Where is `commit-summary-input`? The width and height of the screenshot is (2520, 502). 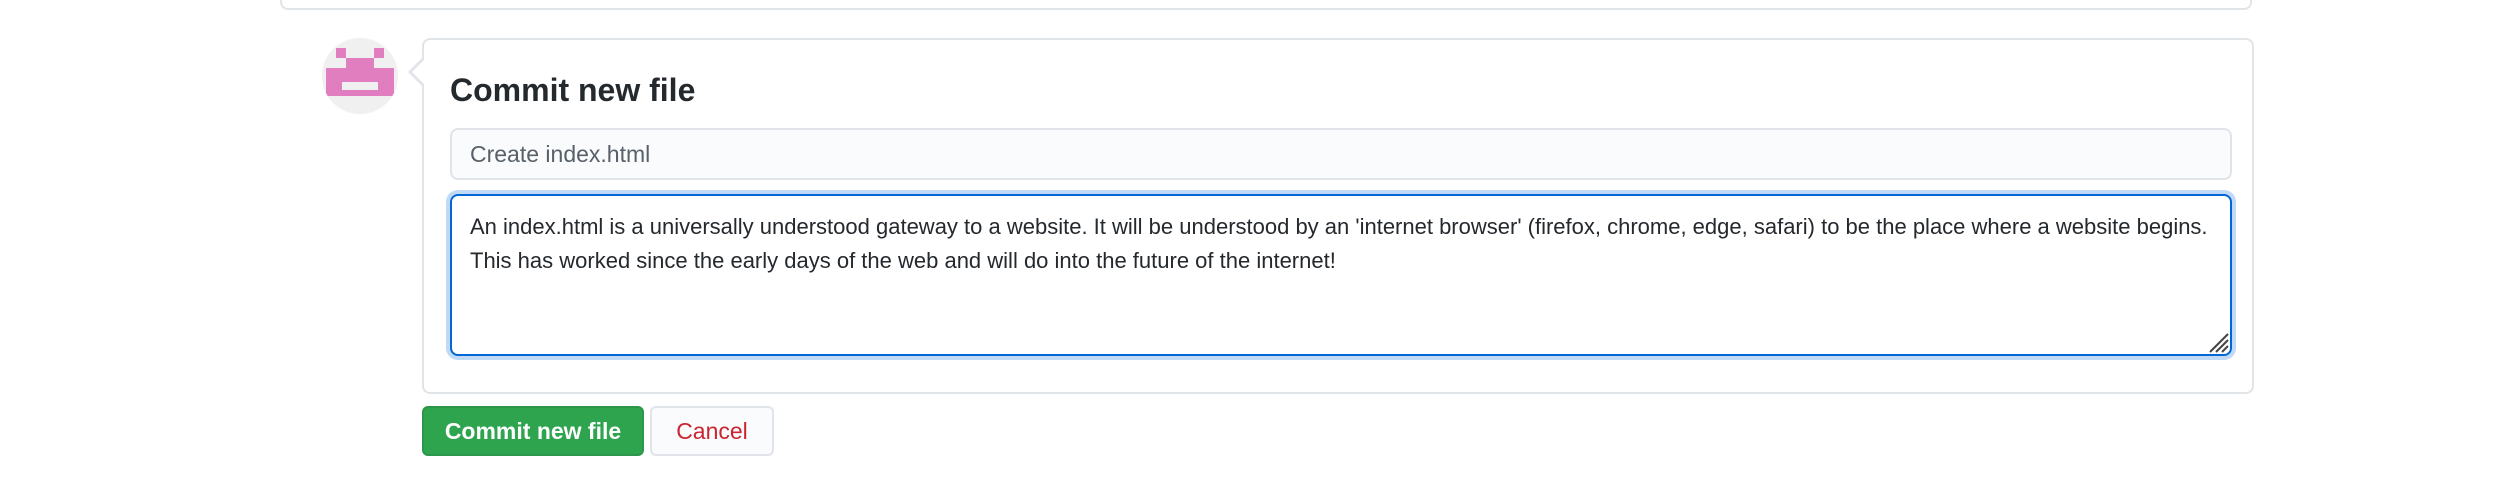 commit-summary-input is located at coordinates (1341, 154).